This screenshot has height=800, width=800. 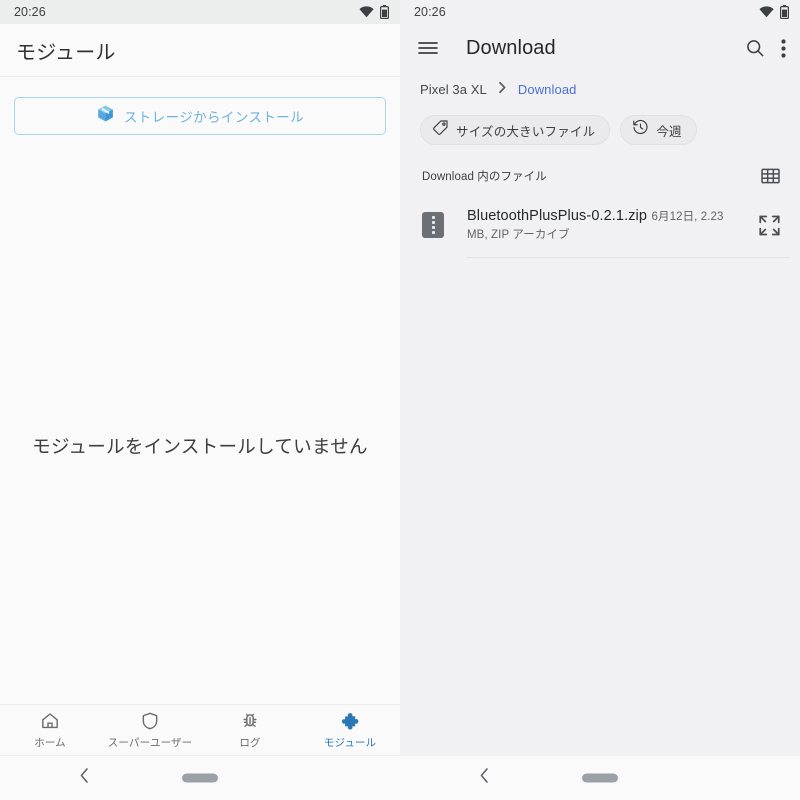 What do you see at coordinates (669, 131) in the screenshot?
I see `chip-this-week-label: 今週` at bounding box center [669, 131].